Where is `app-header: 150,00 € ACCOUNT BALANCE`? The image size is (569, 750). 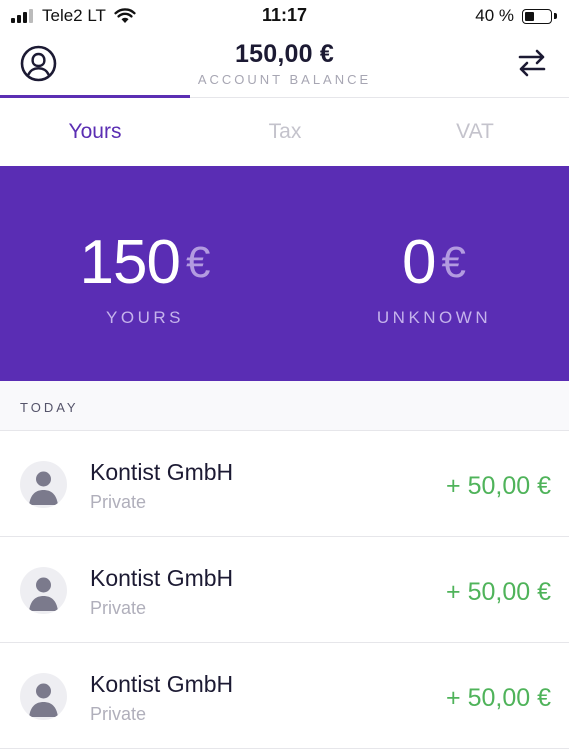
app-header: 150,00 € ACCOUNT BALANCE is located at coordinates (284, 66).